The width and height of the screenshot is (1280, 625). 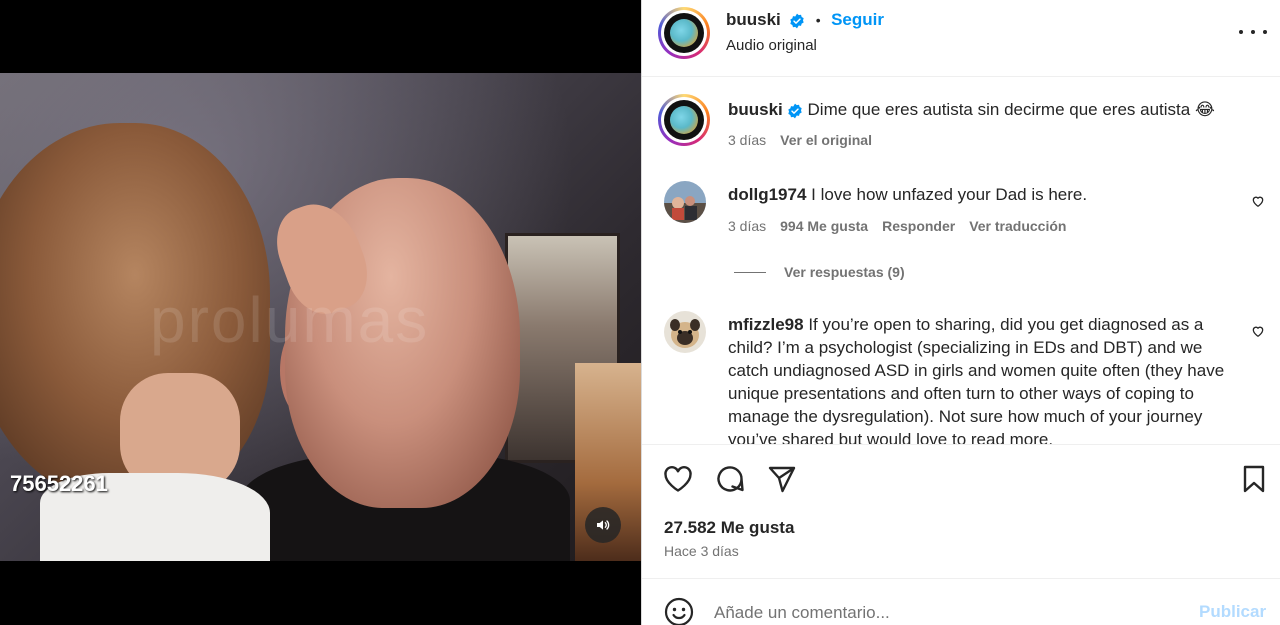 What do you see at coordinates (730, 479) in the screenshot?
I see `comment-bubble-icon` at bounding box center [730, 479].